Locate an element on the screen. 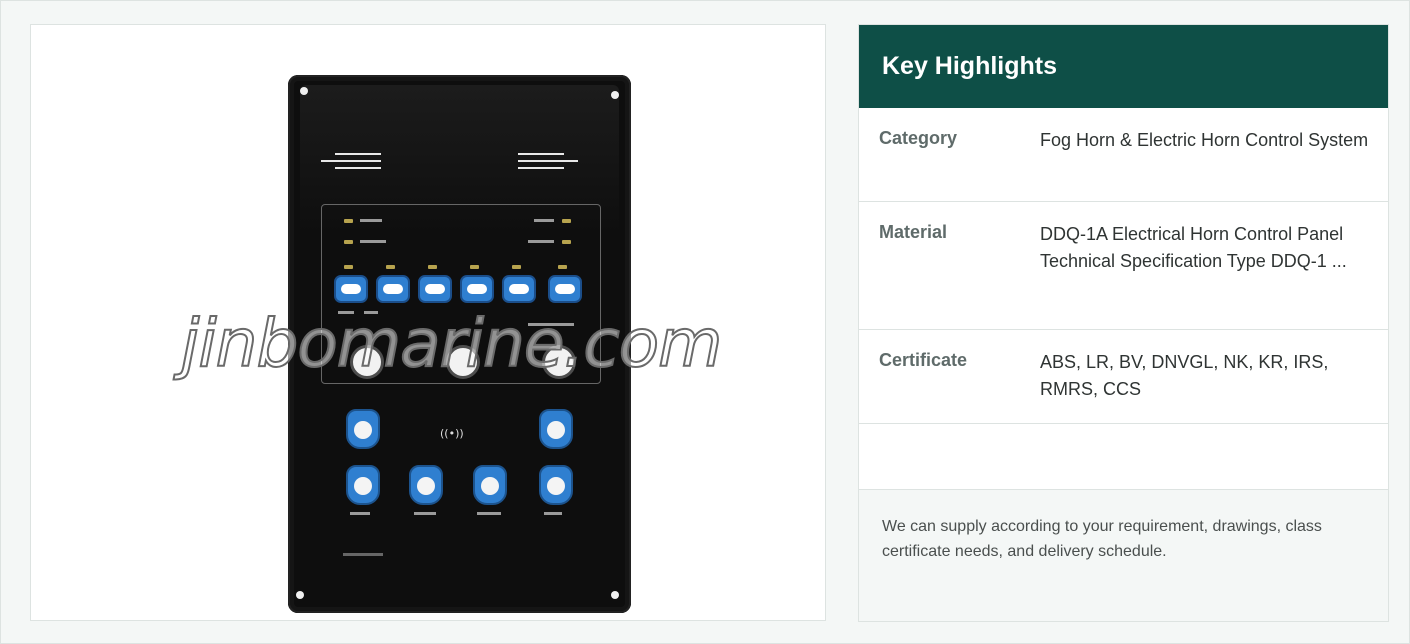 This screenshot has width=1410, height=644. highlight-row-empty is located at coordinates (1123, 456).